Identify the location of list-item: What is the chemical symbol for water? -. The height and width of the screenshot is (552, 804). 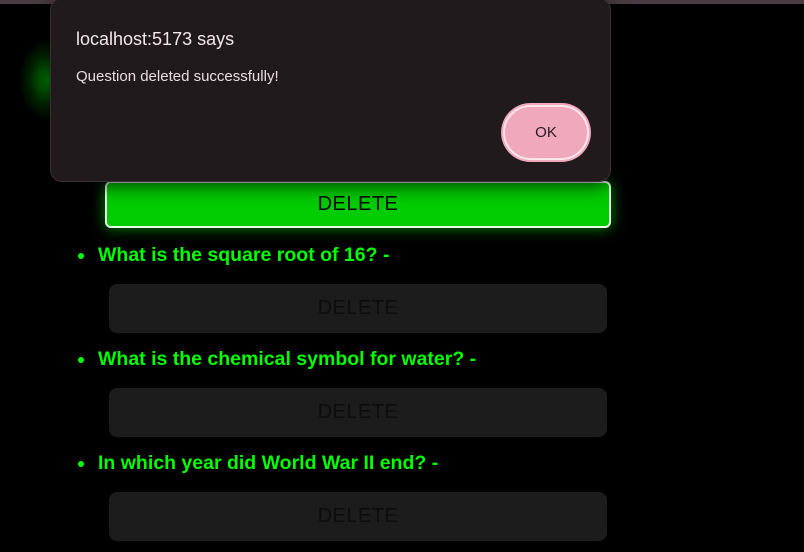
(276, 359).